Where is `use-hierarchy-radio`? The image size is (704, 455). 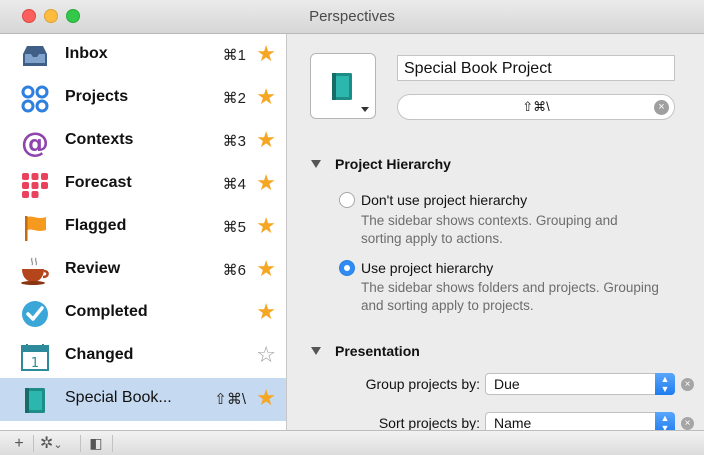
use-hierarchy-radio is located at coordinates (347, 268).